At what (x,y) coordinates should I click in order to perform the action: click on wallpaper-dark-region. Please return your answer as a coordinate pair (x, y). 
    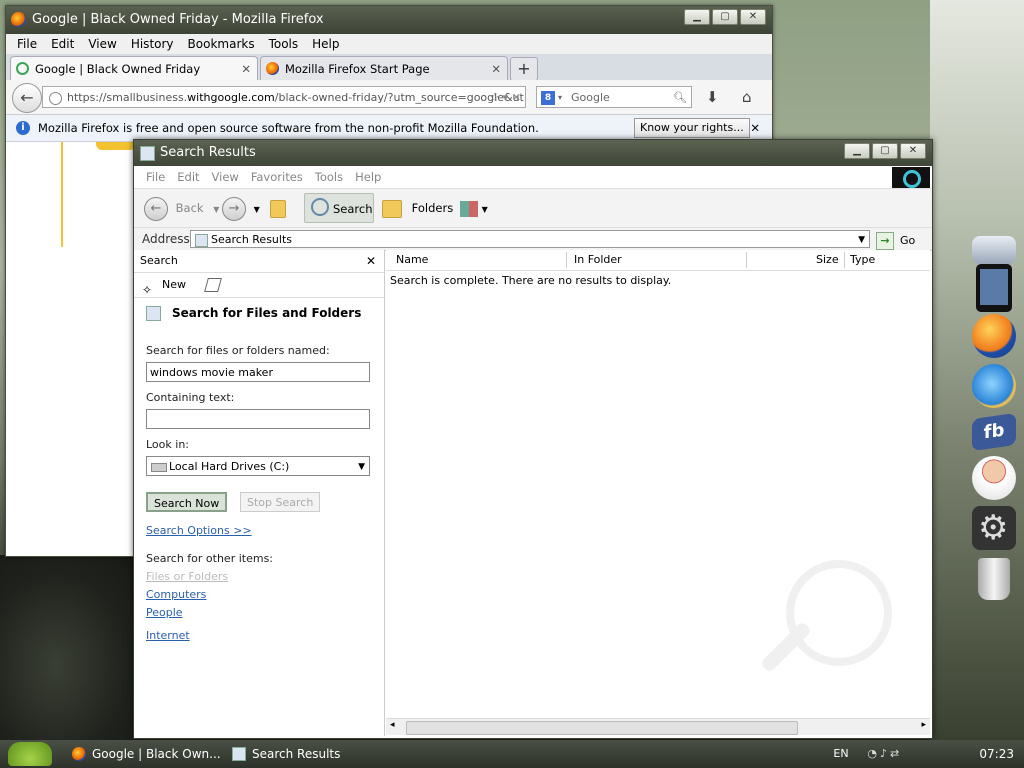
    Looking at the image, I should click on (70, 647).